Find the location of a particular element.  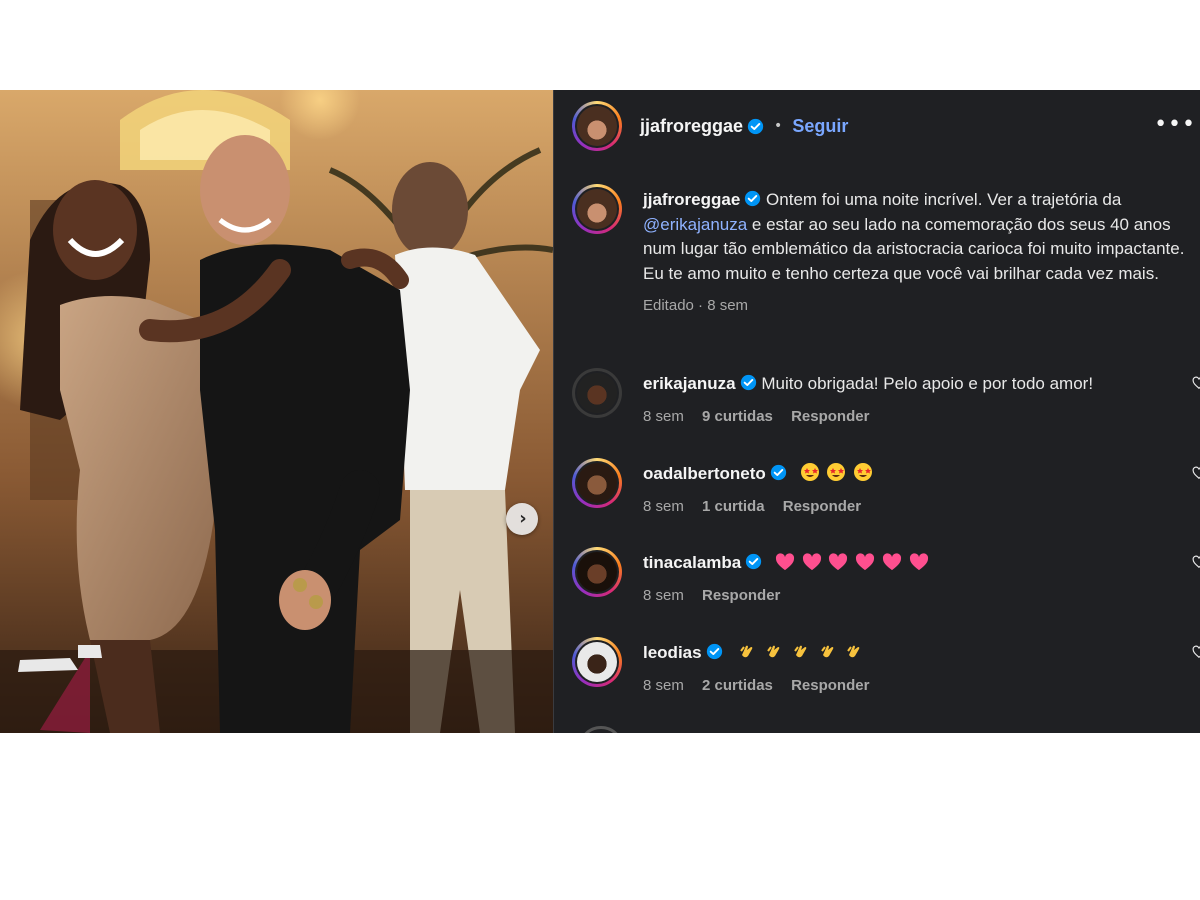

star-struck-emoji-group is located at coordinates (835, 473).